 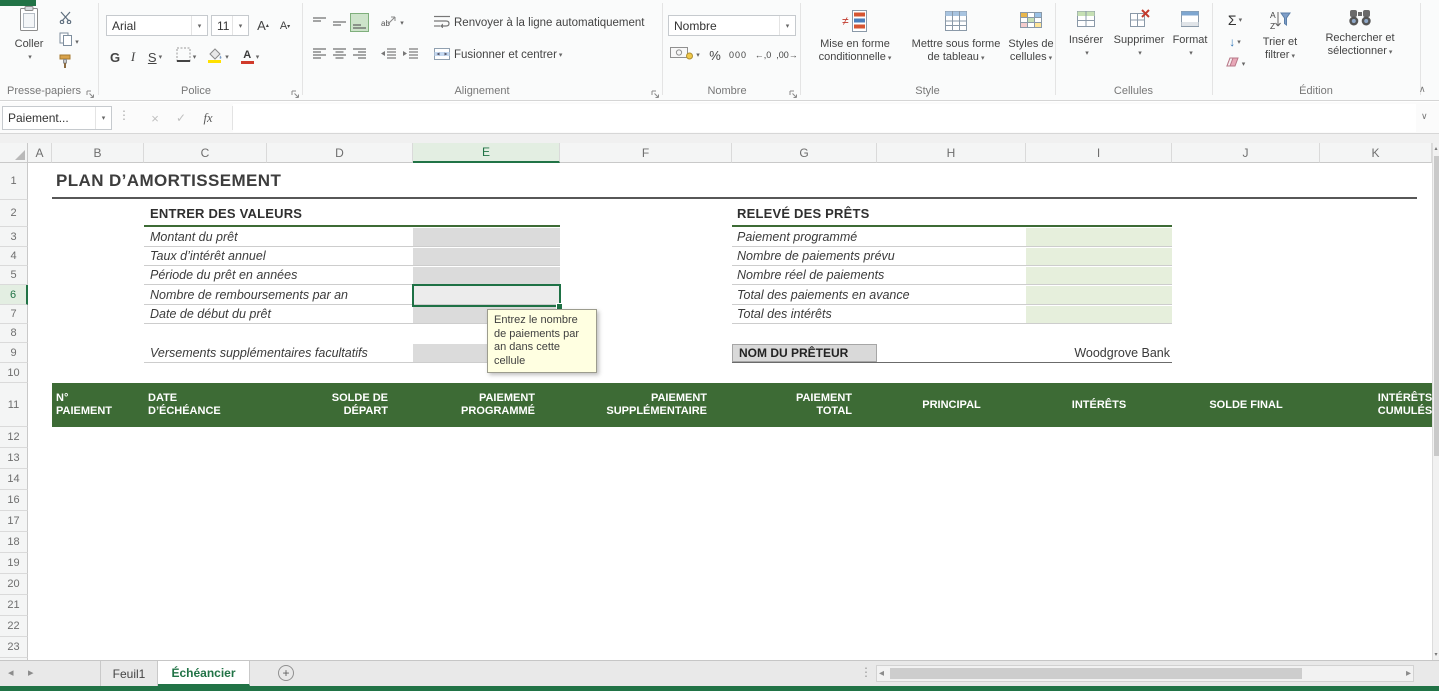 I want to click on borders-button: ▾, so click(x=186, y=57).